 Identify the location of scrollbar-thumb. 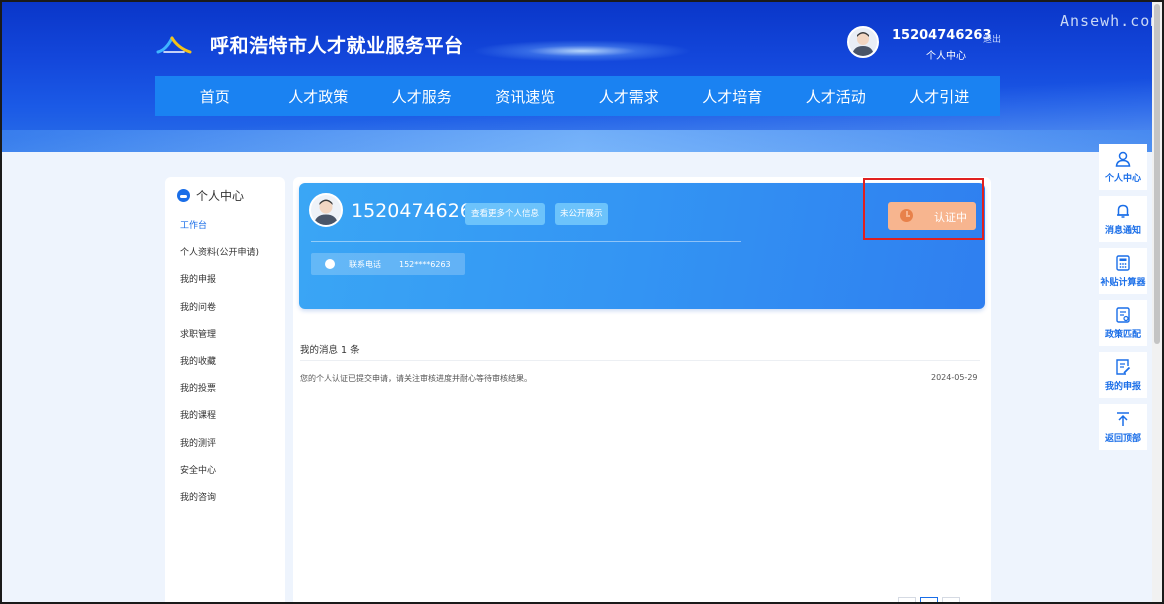
(1157, 174).